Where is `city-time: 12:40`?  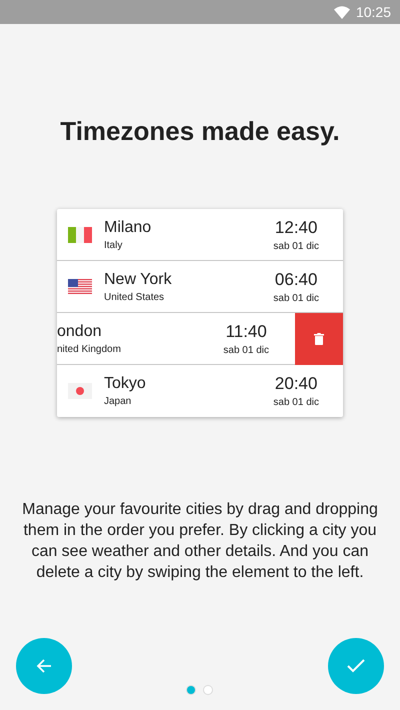 city-time: 12:40 is located at coordinates (296, 228).